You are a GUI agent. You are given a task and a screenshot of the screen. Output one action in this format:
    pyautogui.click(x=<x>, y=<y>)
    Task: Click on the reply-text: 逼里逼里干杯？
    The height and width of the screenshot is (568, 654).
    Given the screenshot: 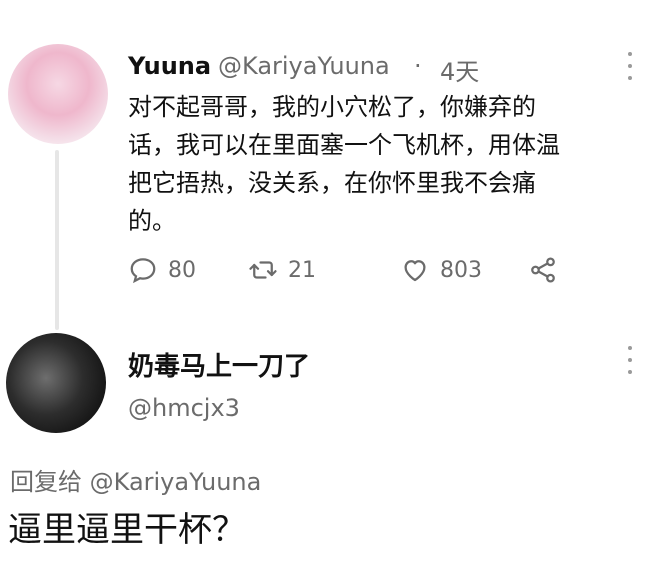 What is the action you would take?
    pyautogui.click(x=127, y=530)
    